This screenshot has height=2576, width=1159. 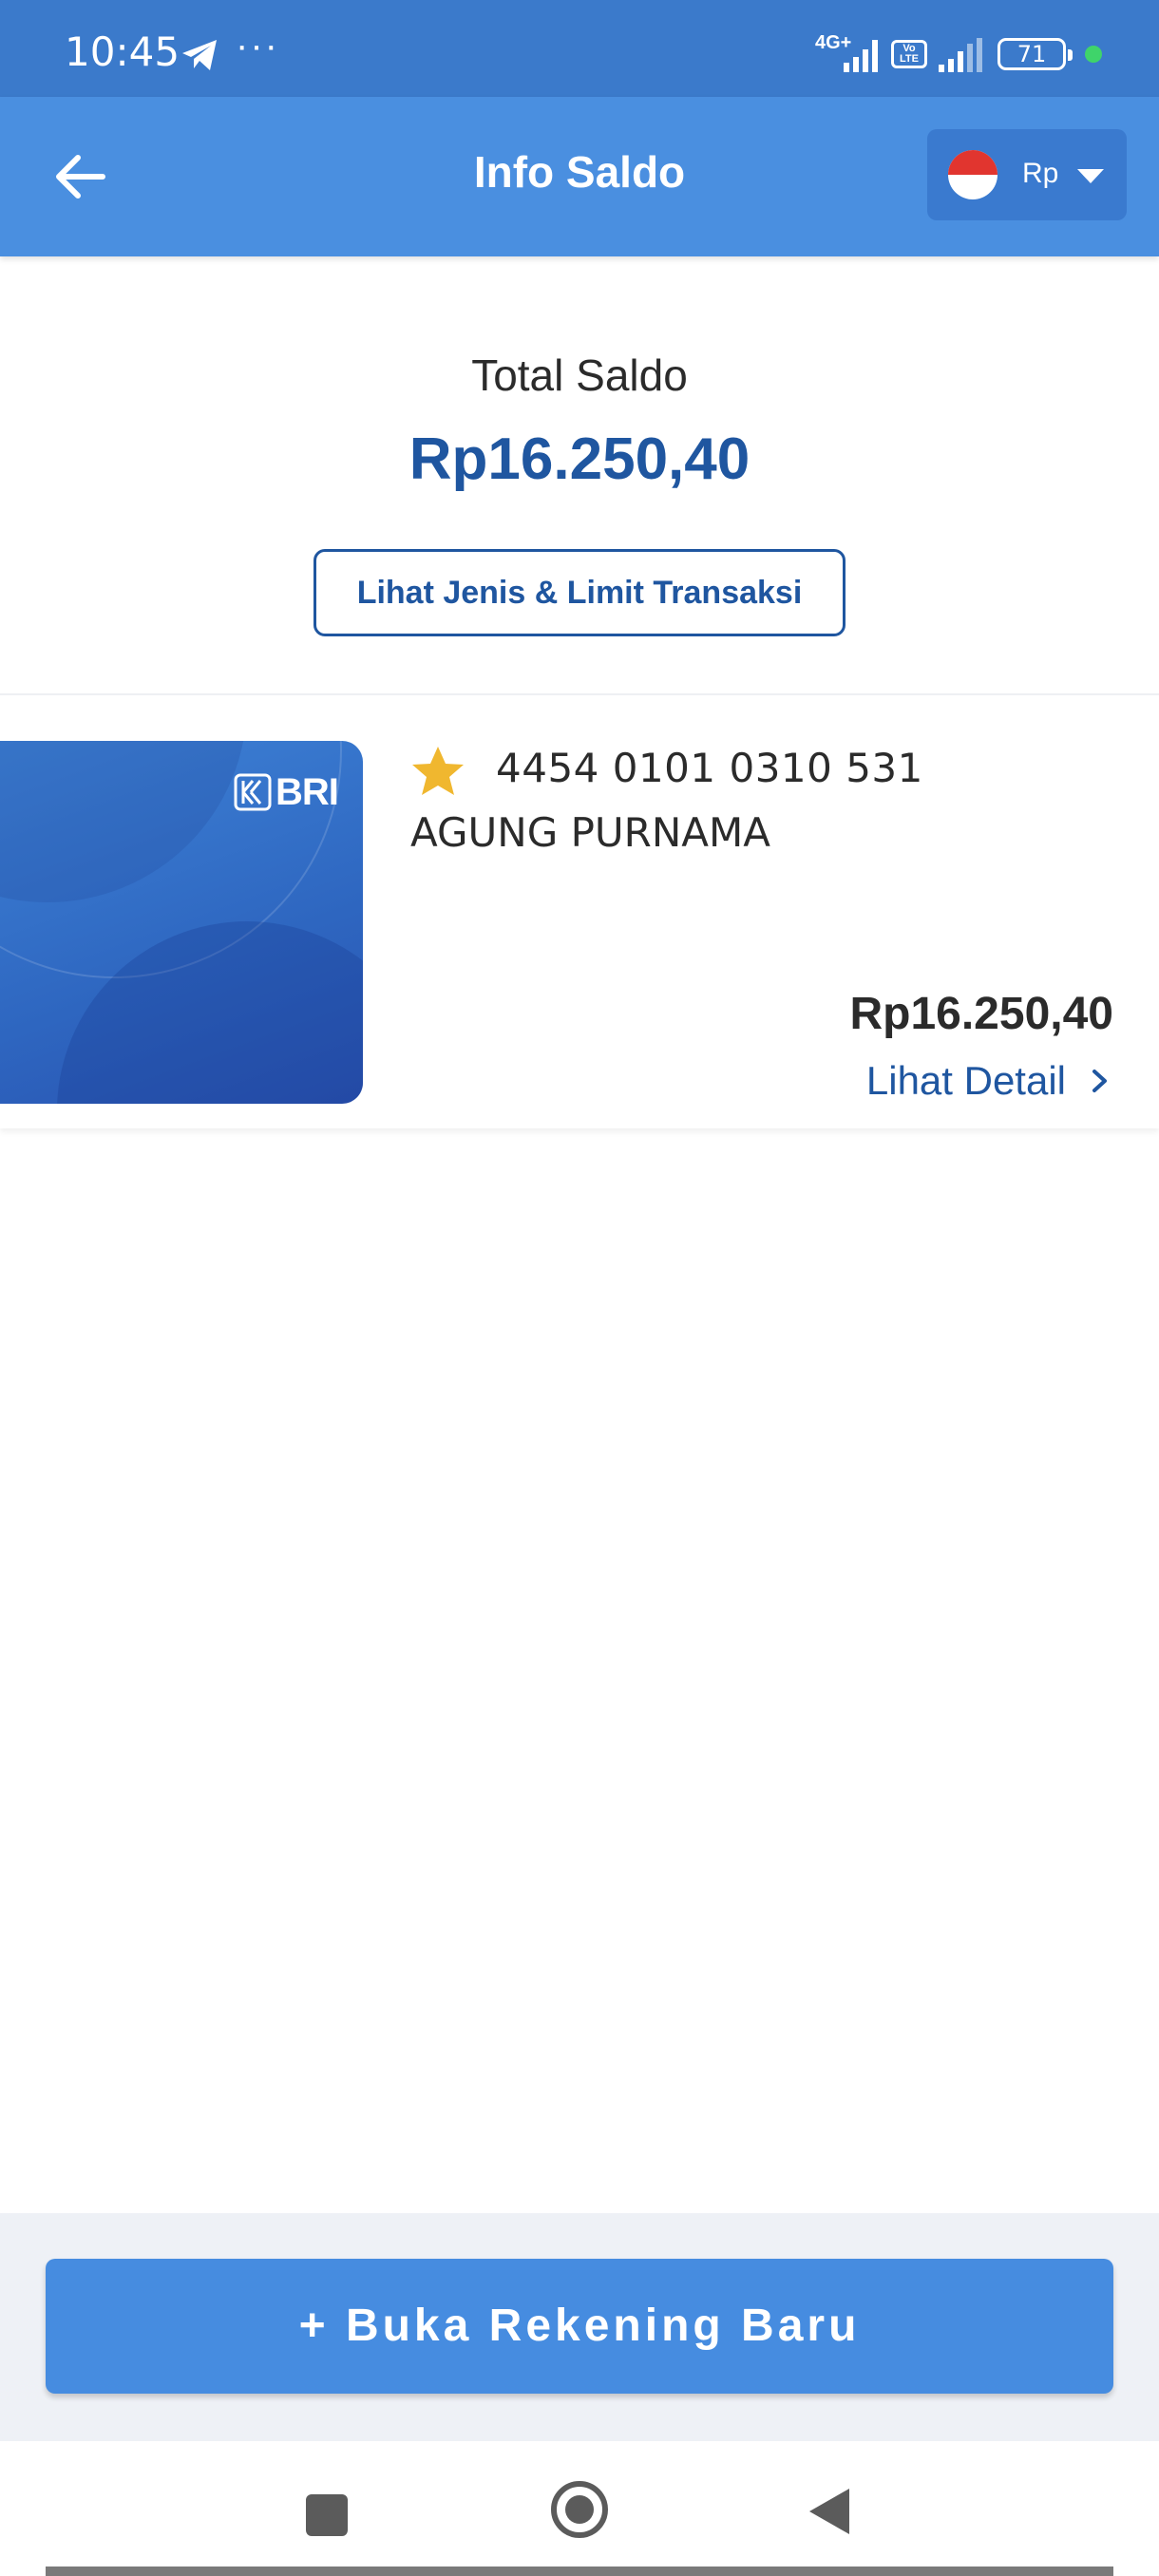 I want to click on battery-icon: 71, so click(x=1035, y=54).